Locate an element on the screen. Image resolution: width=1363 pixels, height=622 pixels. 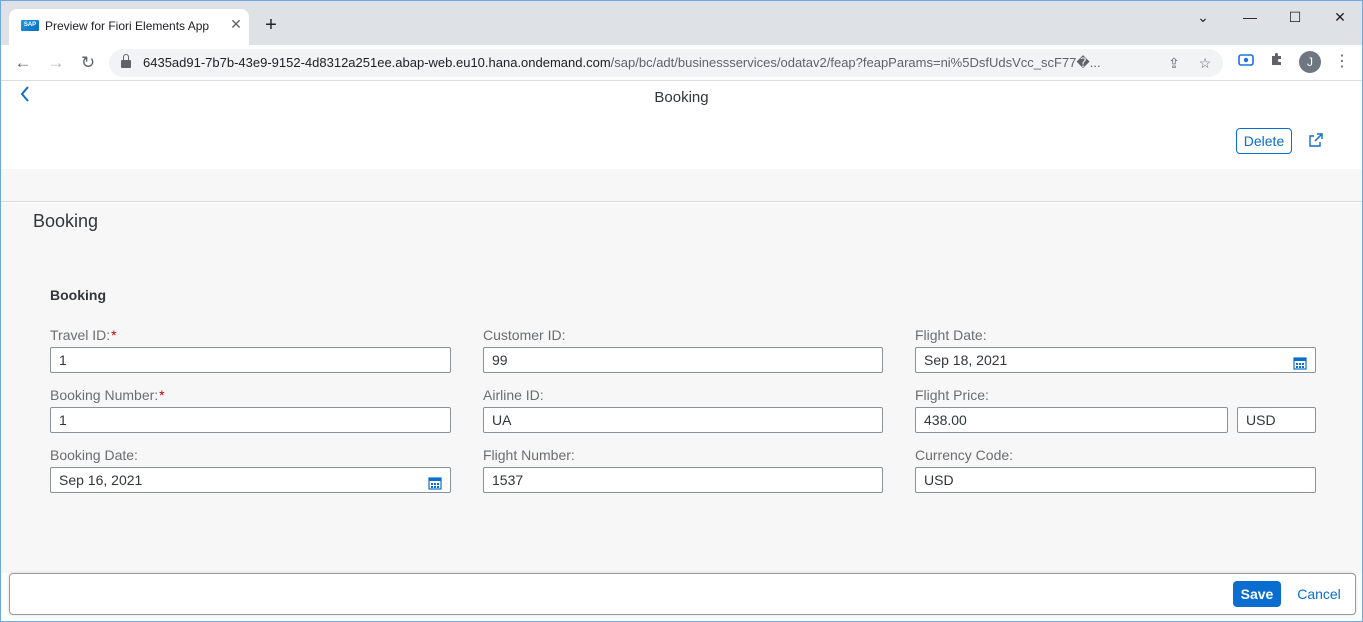
profile-avatar: J is located at coordinates (1310, 62).